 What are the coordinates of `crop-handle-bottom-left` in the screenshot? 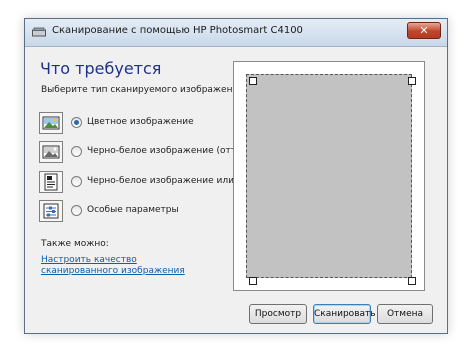 It's located at (253, 281).